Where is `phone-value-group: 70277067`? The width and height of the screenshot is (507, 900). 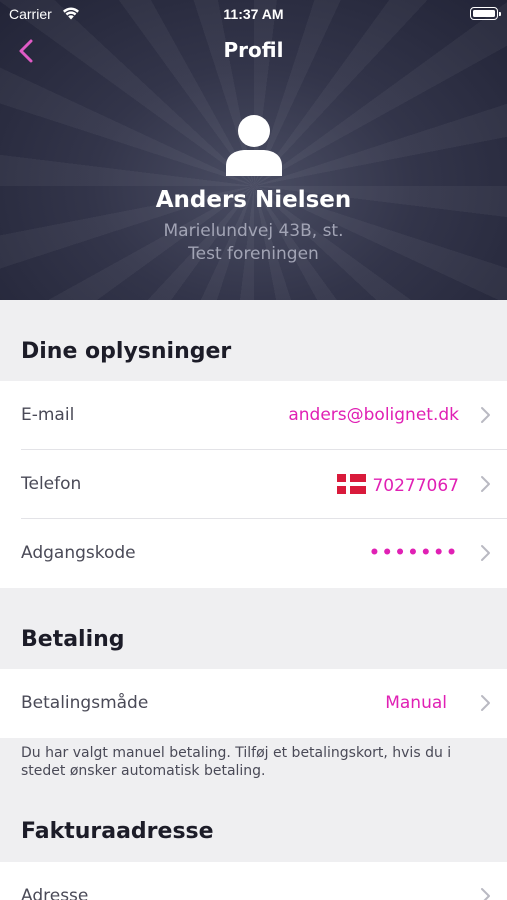
phone-value-group: 70277067 is located at coordinates (398, 485).